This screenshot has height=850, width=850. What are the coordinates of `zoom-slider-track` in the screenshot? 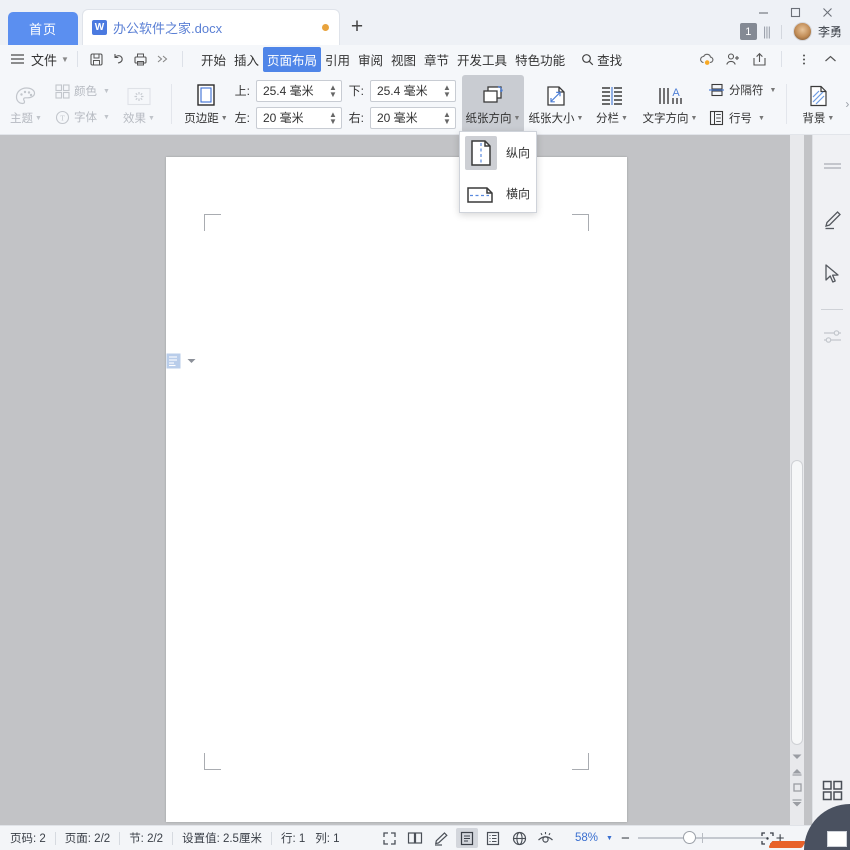 It's located at (702, 837).